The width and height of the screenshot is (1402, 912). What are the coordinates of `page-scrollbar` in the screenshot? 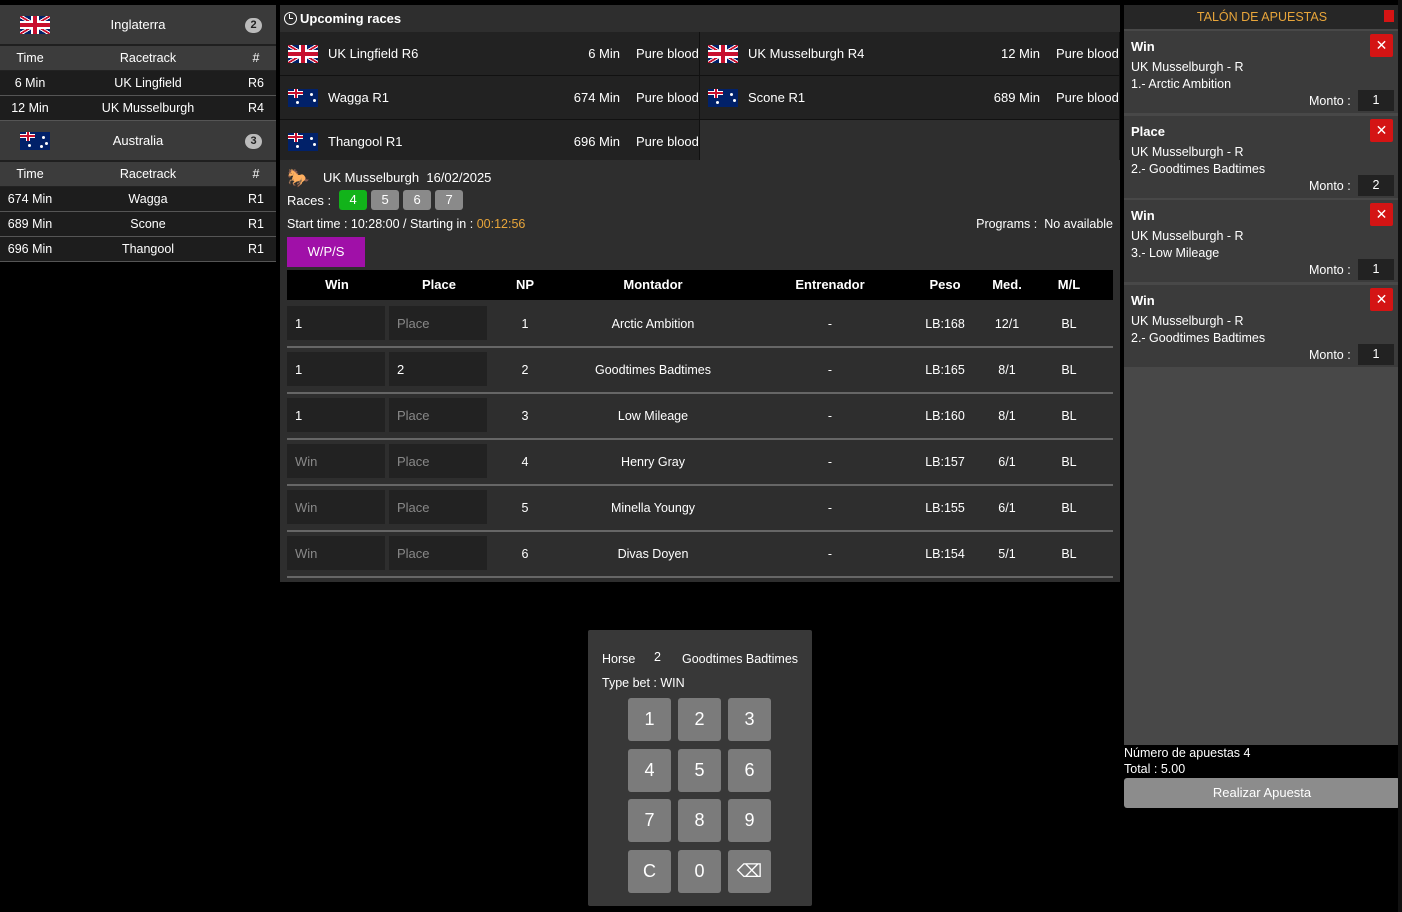 It's located at (1400, 456).